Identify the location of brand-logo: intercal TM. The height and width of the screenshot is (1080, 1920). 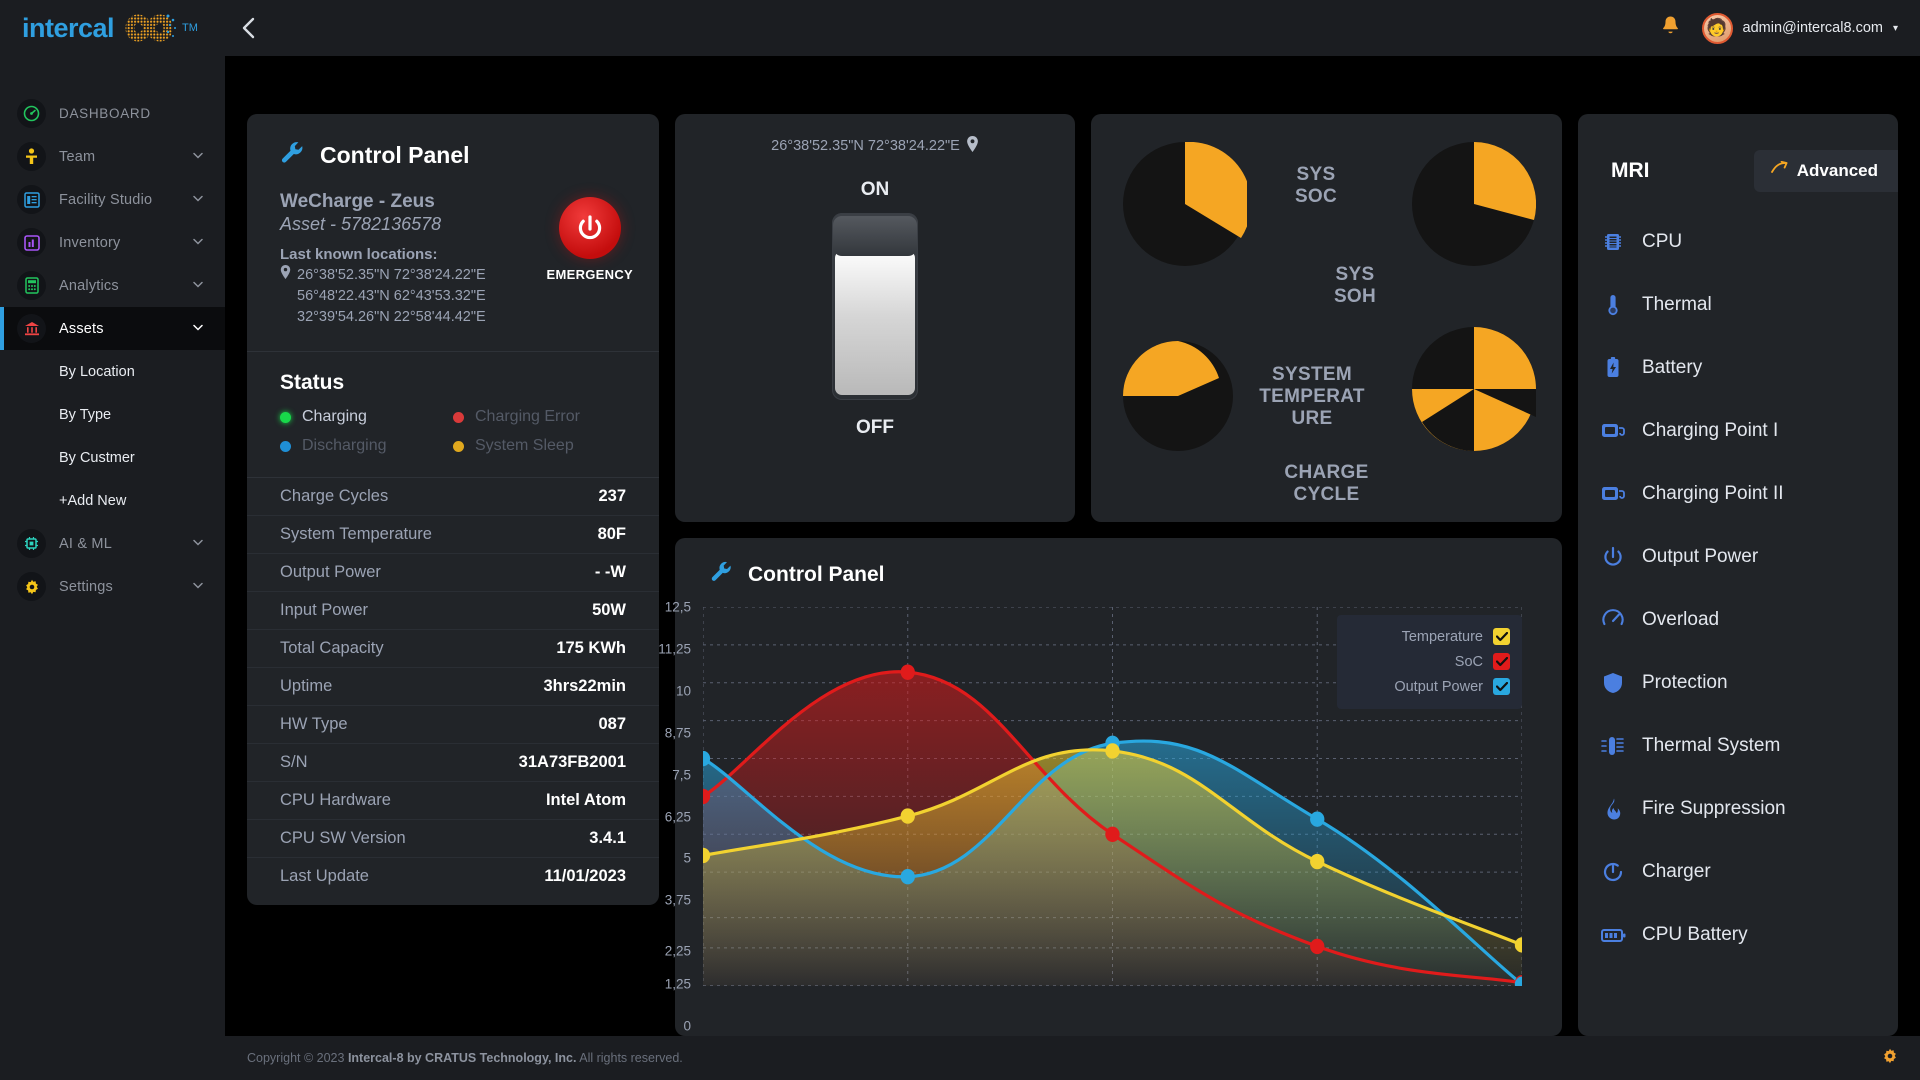
(112, 28).